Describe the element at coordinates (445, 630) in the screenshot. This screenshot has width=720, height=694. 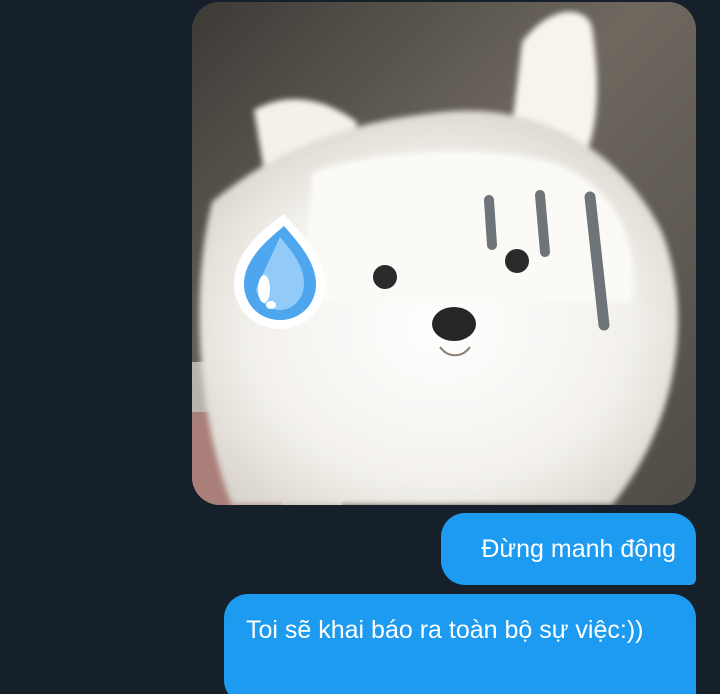
I see `message-text: Toi sẽ khai báo ra toàn bộ sự việc:))` at that location.